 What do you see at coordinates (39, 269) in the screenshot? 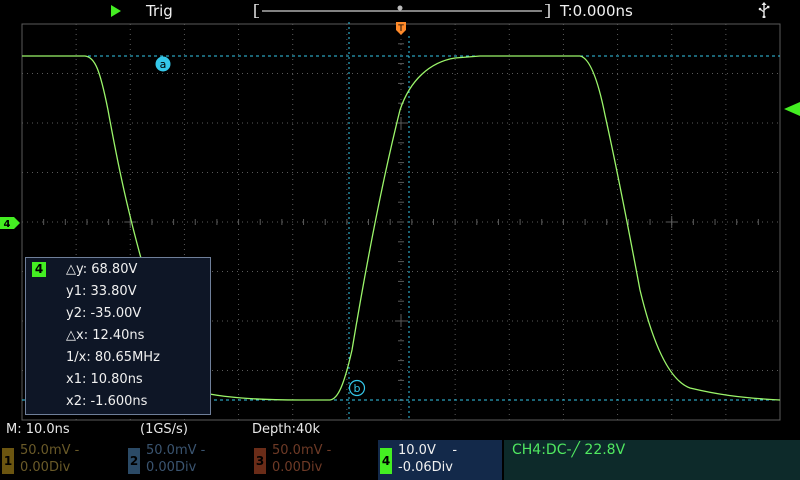
I see `cursor-channel-badge: 4` at bounding box center [39, 269].